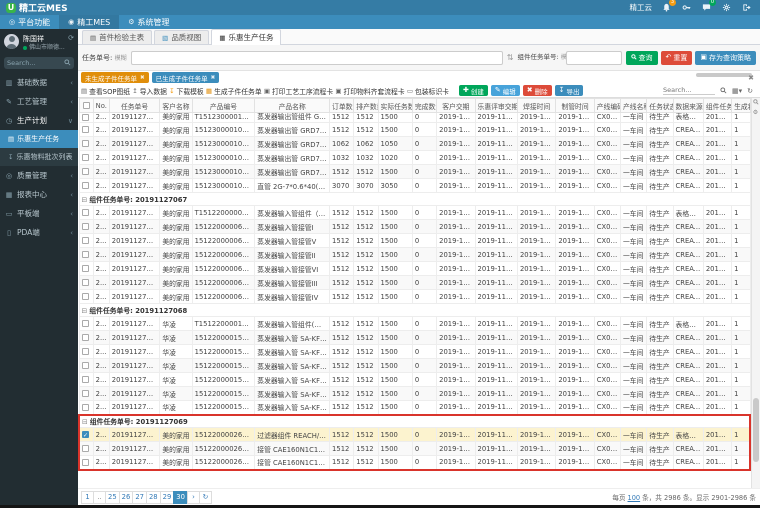 The width and height of the screenshot is (760, 508). Describe the element at coordinates (536, 105) in the screenshot. I see `col-header-weld-date: 焊接时间` at that location.